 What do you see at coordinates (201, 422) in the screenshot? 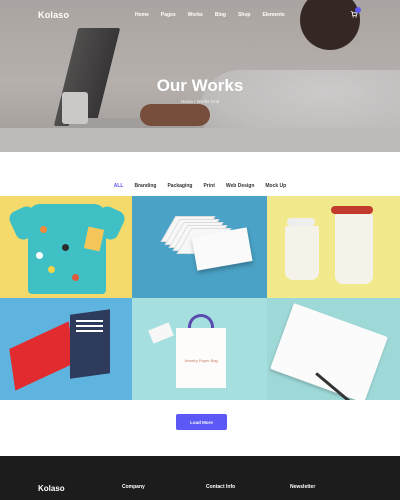
I see `load-more-button: Load More` at bounding box center [201, 422].